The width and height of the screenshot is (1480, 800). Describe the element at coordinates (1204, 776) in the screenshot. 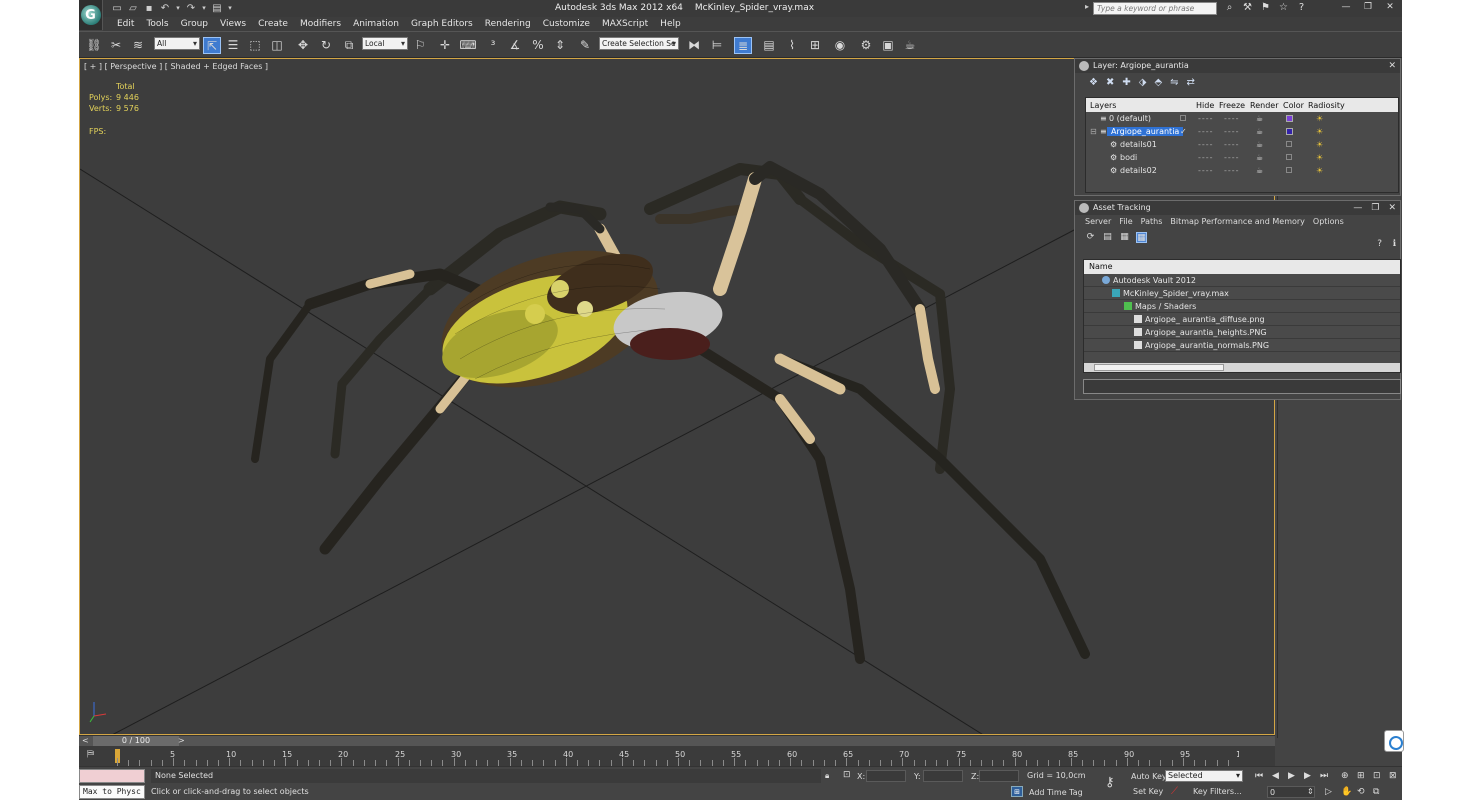

I see `key-mode-dropdown: Selected` at that location.